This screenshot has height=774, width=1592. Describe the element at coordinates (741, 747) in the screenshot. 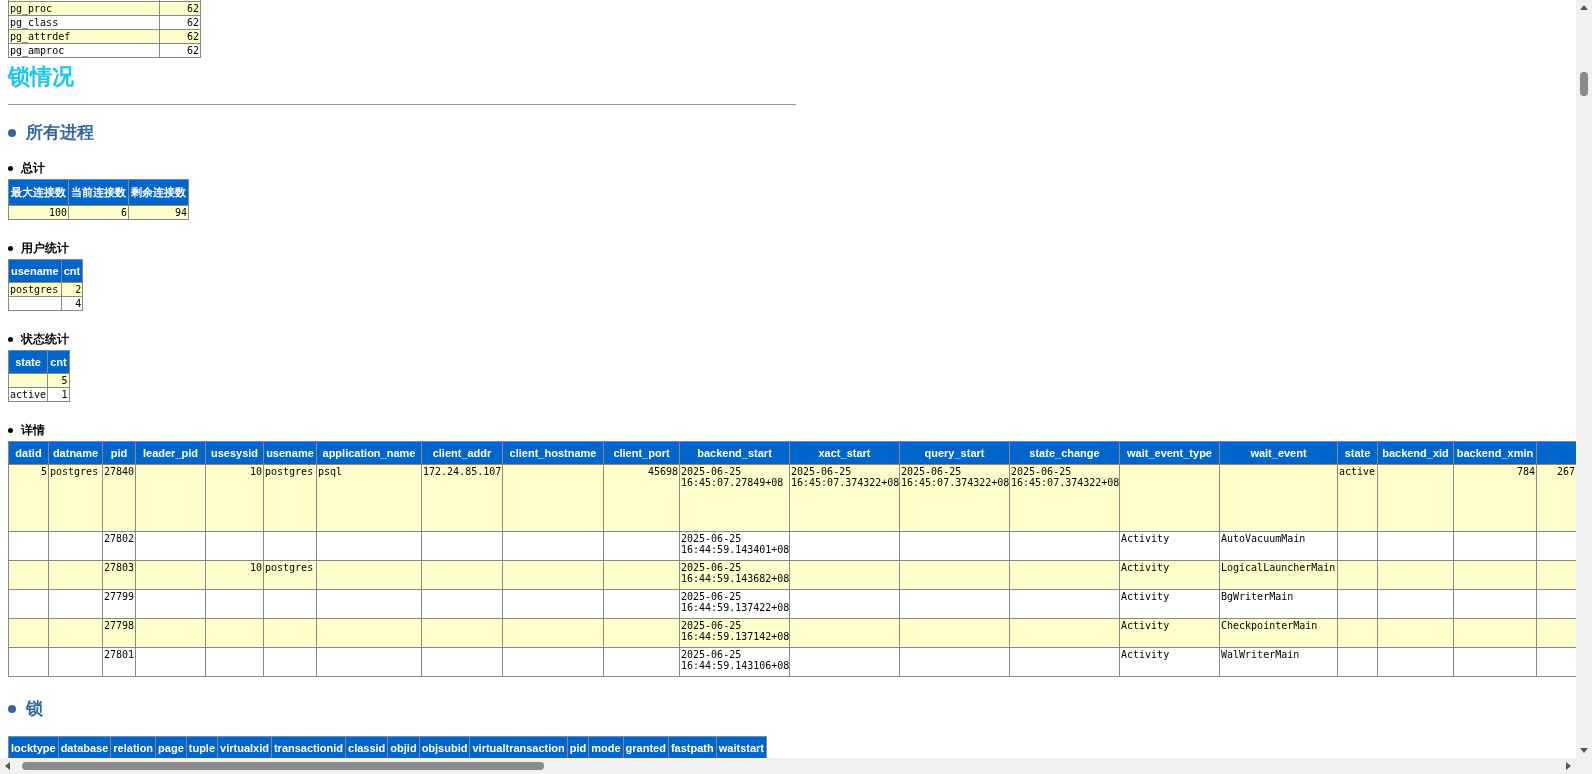

I see `column-header: waitstart` at that location.